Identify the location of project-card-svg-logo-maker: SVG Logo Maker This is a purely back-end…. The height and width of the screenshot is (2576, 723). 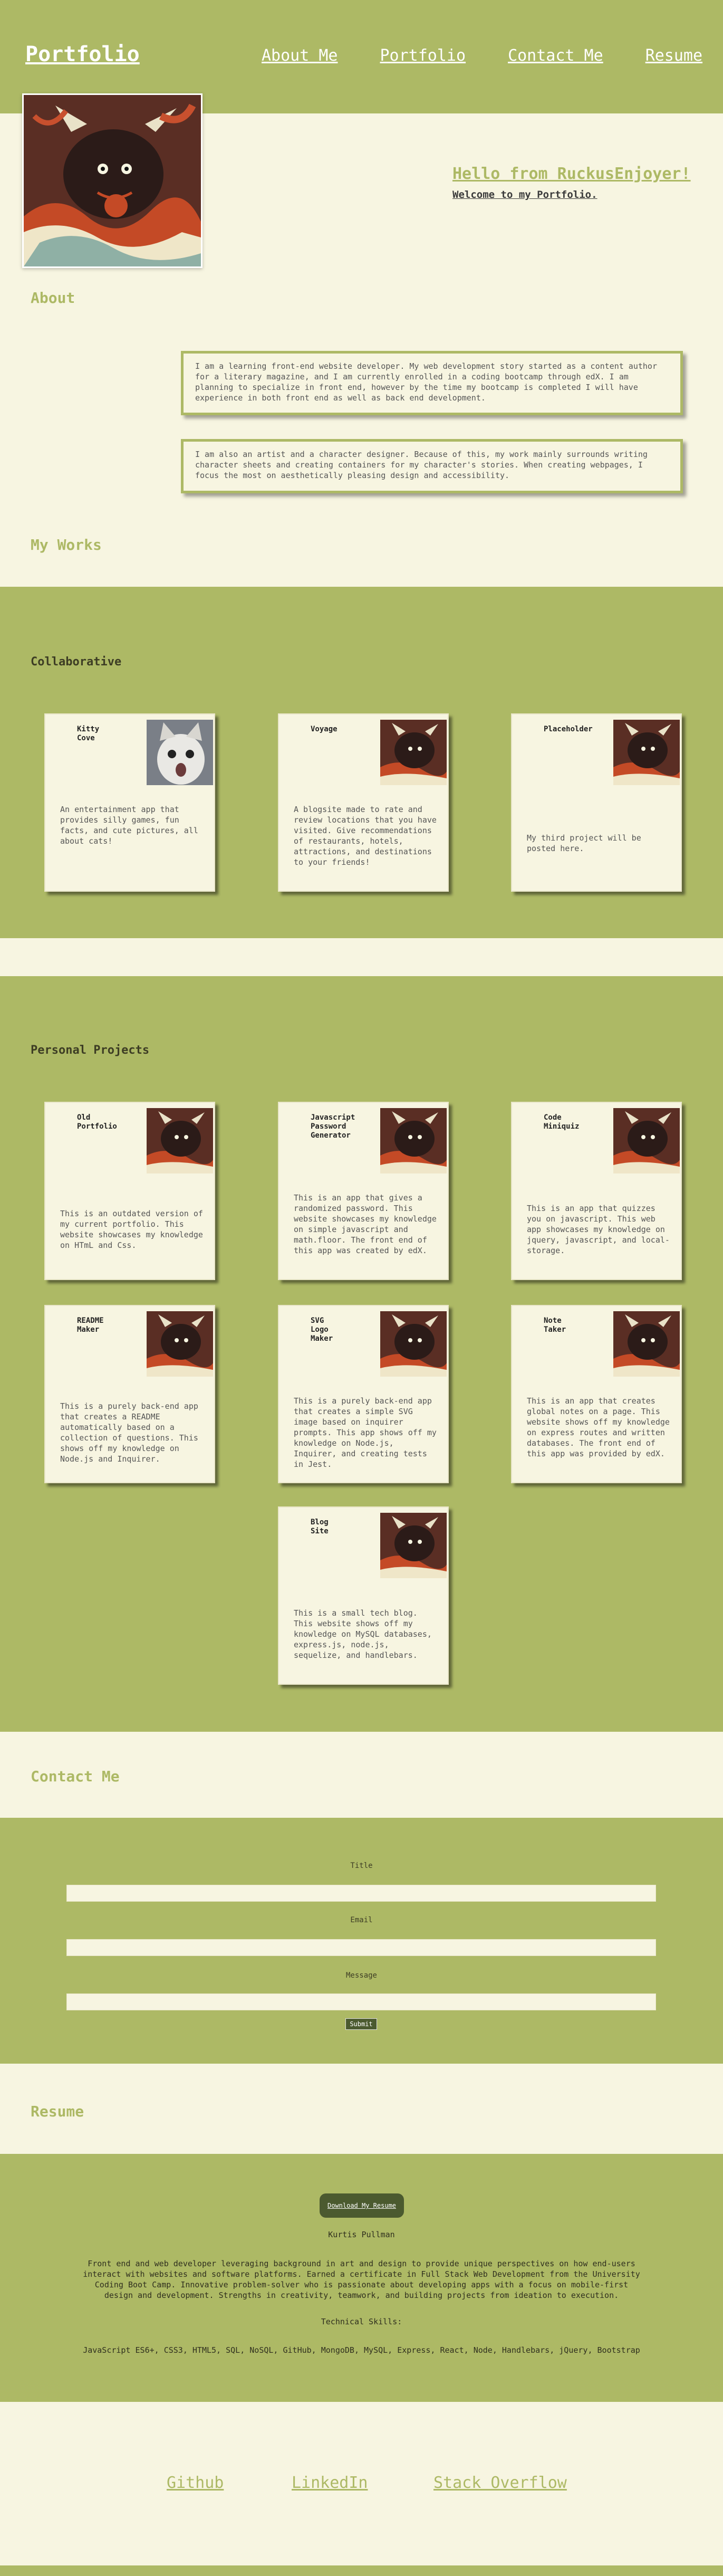
(363, 1394).